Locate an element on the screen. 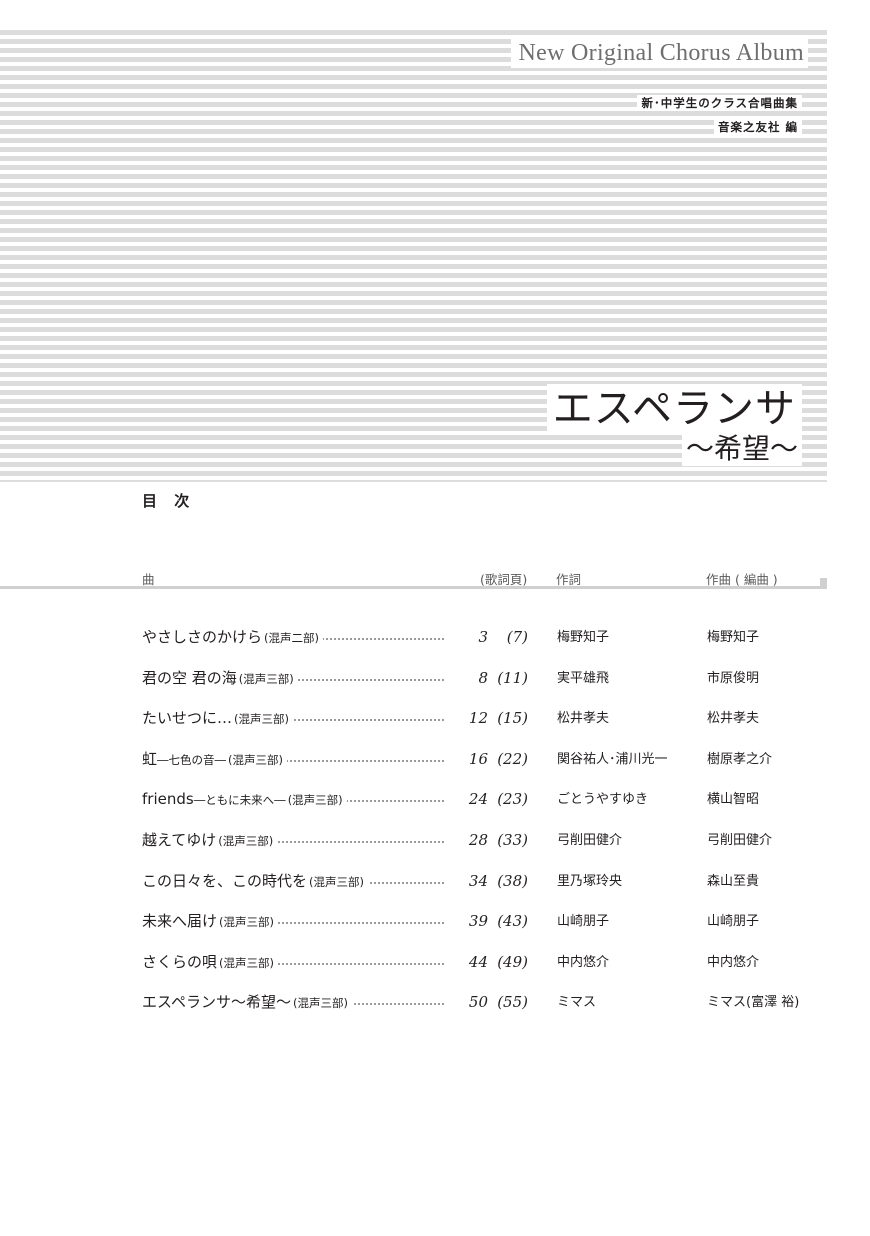  song-title: この日々を、この時代を (混声三部) is located at coordinates (255, 881).